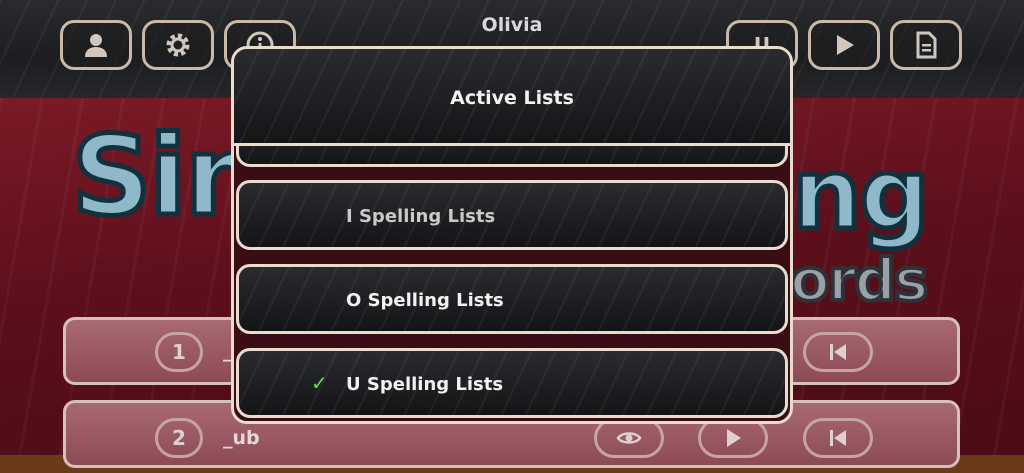 This screenshot has width=1024, height=473. Describe the element at coordinates (425, 384) in the screenshot. I see `list-item-label: U Spelling Lists` at that location.